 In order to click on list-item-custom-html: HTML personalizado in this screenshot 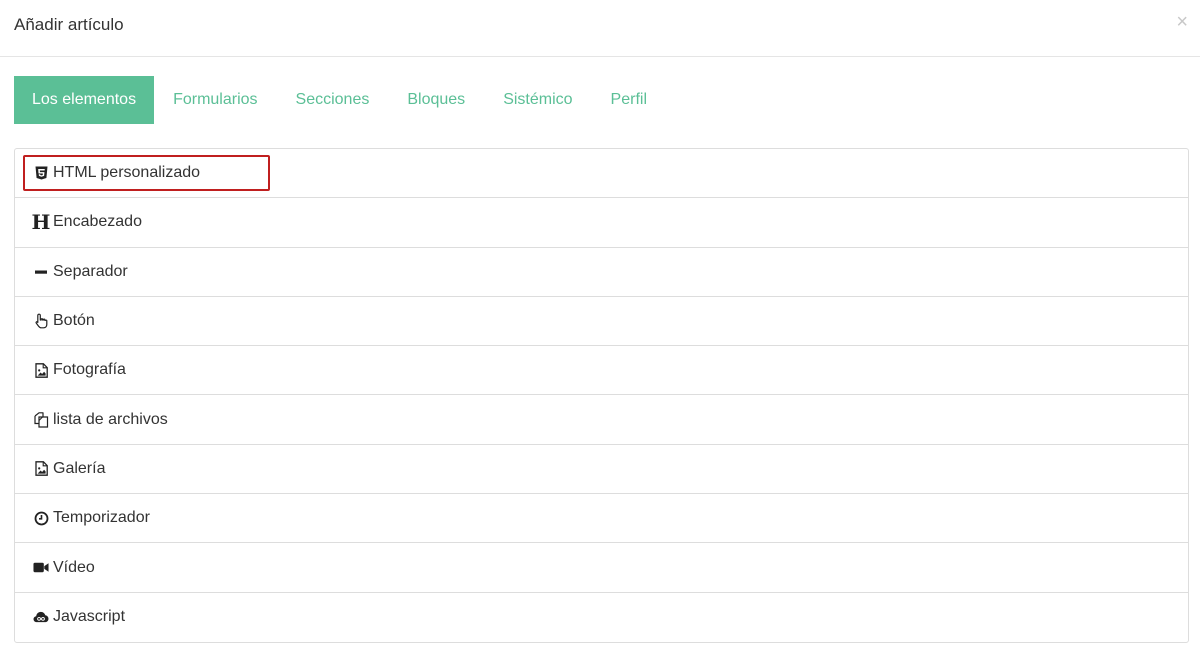, I will do `click(601, 174)`.